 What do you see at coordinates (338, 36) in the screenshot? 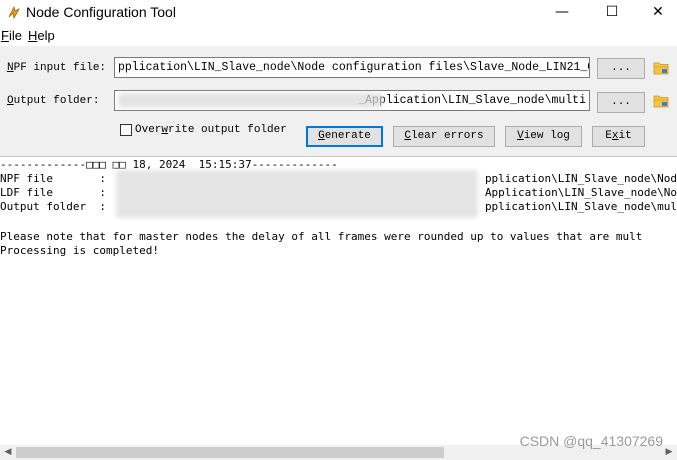
I see `menu-bar: File Help` at bounding box center [338, 36].